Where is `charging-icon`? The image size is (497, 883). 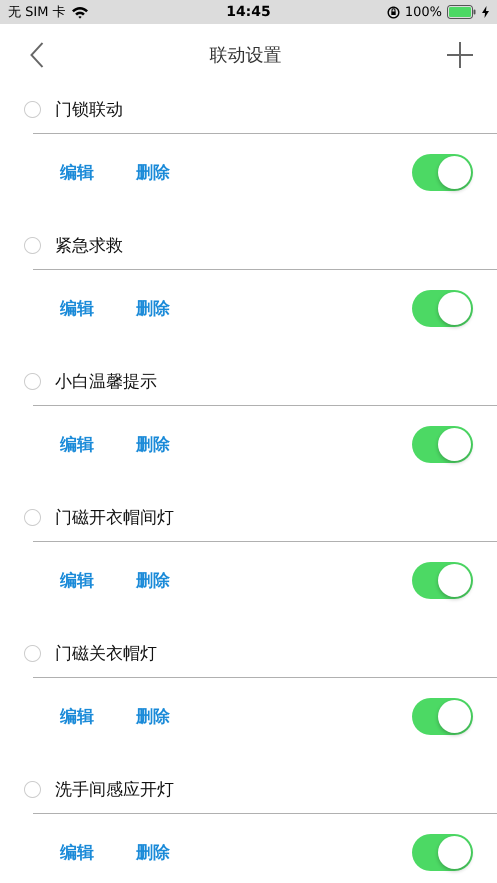
charging-icon is located at coordinates (485, 12).